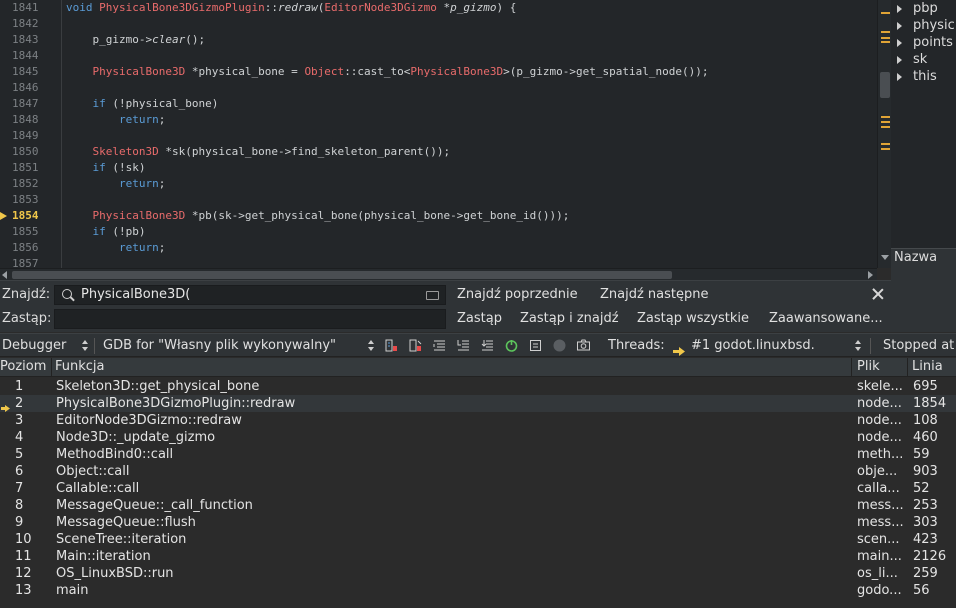 This screenshot has width=956, height=608. What do you see at coordinates (478, 471) in the screenshot?
I see `table-row: 6 Object::call obje... 903` at bounding box center [478, 471].